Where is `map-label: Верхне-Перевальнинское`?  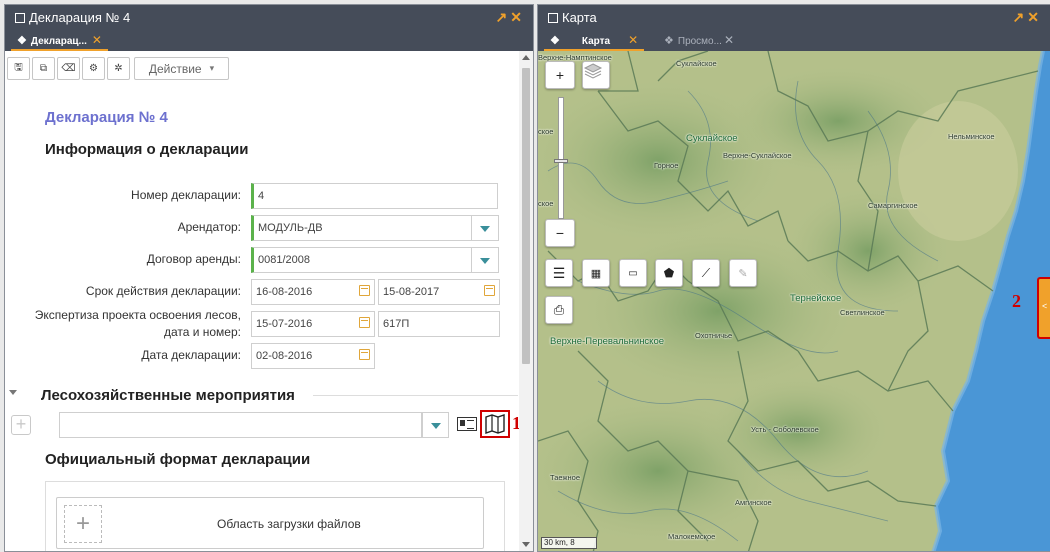
map-label: Верхне-Перевальнинское is located at coordinates (607, 341).